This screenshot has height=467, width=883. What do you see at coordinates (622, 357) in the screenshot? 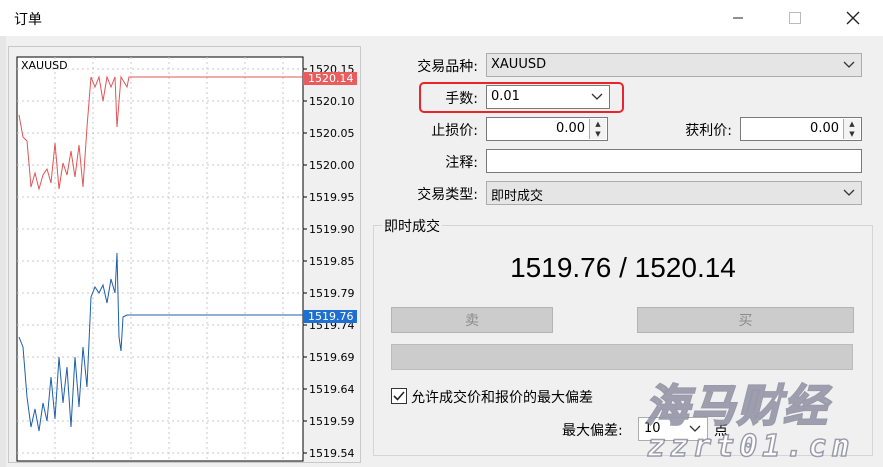
I see `execution-progress-bar` at bounding box center [622, 357].